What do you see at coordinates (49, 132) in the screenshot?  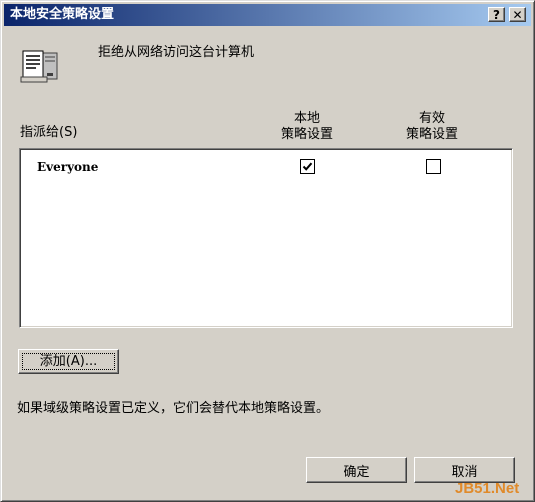 I see `assigned-to-label: 指派给(S)` at bounding box center [49, 132].